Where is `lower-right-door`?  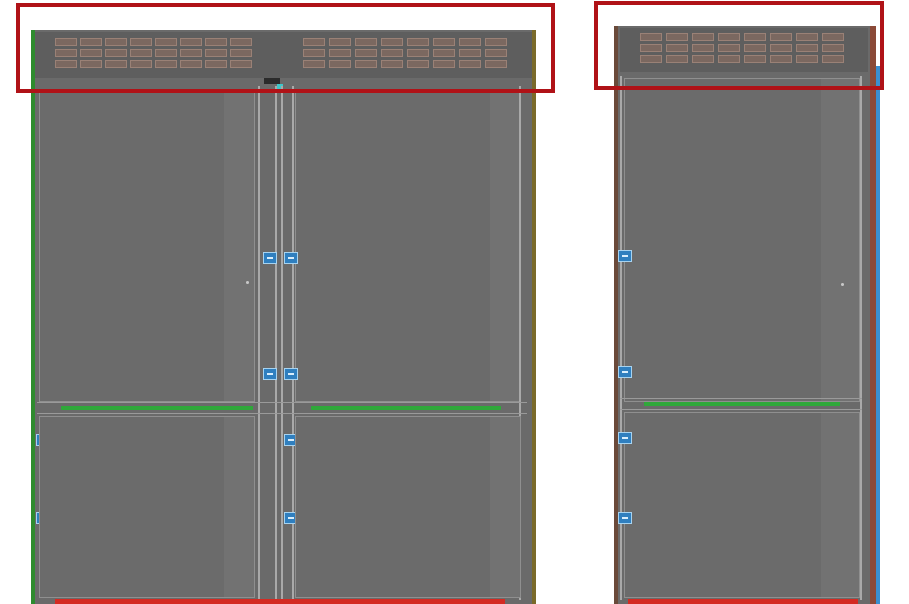 lower-right-door is located at coordinates (408, 507).